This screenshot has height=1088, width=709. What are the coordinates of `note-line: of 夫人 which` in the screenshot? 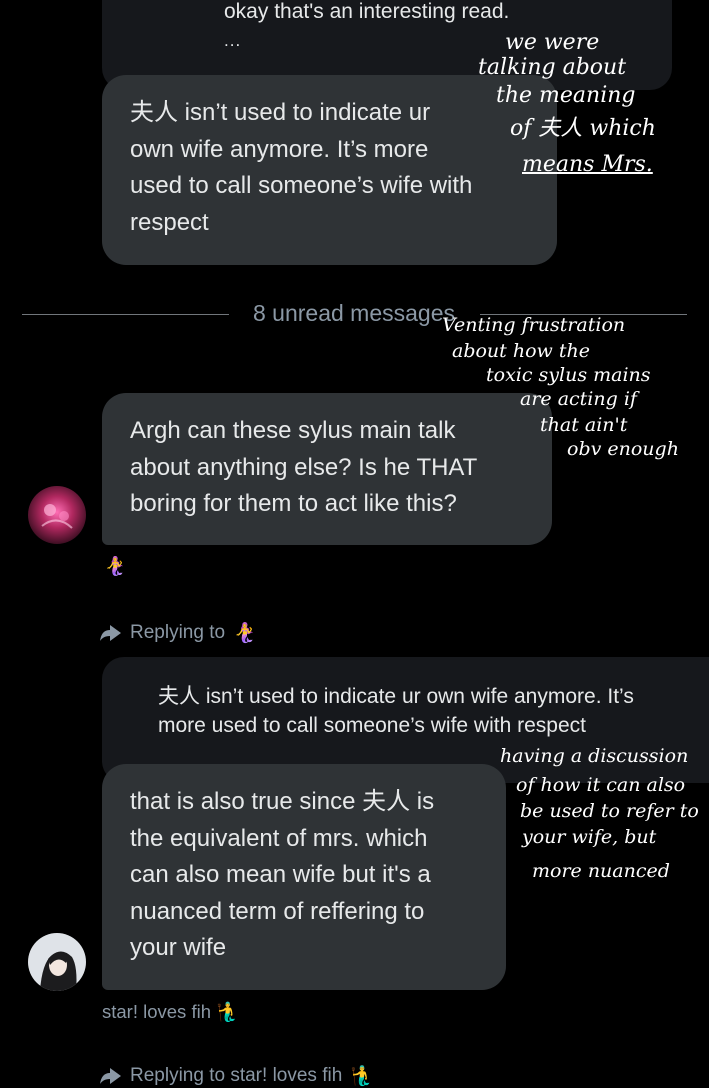 It's located at (583, 128).